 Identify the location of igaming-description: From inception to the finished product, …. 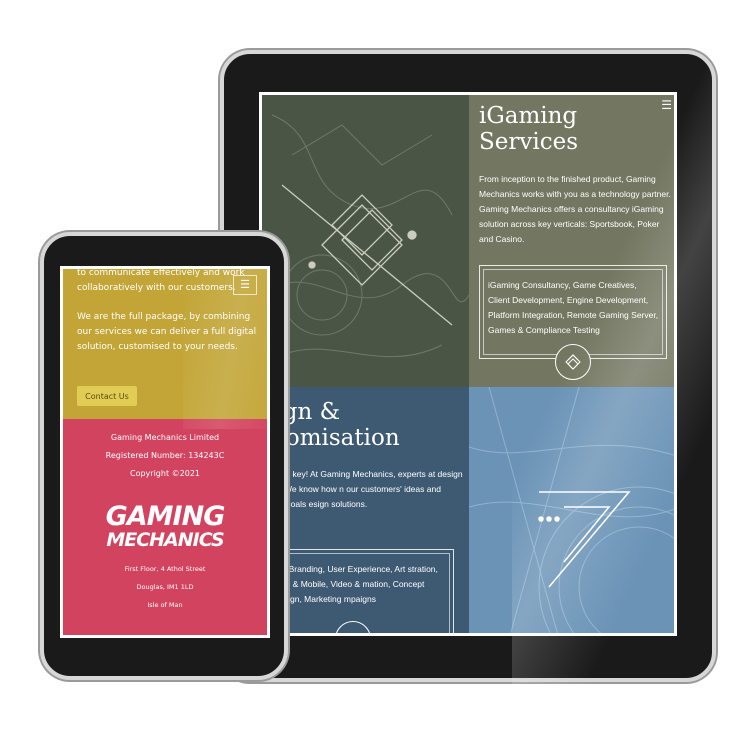
(575, 209).